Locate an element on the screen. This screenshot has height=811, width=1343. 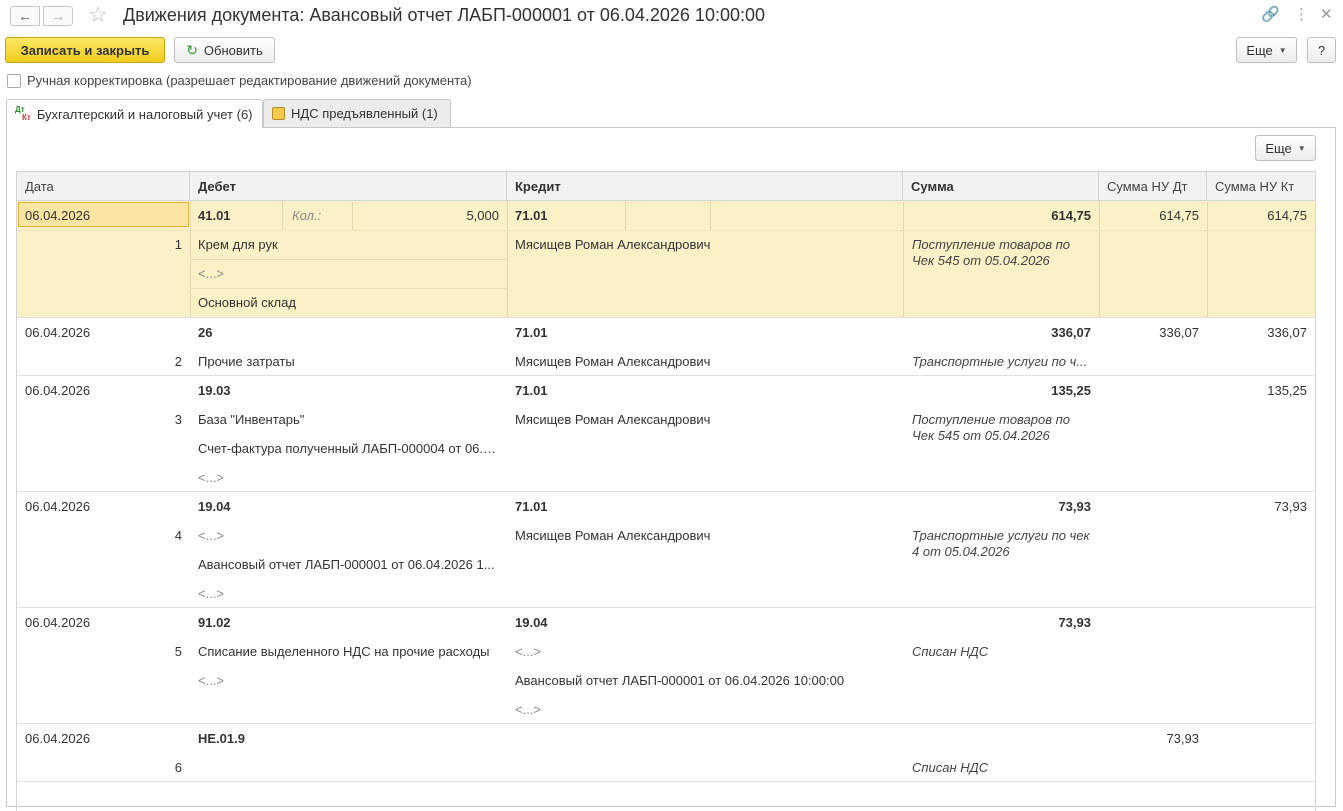
debit-subconto-1: База "Инвентарь" is located at coordinates (251, 419).